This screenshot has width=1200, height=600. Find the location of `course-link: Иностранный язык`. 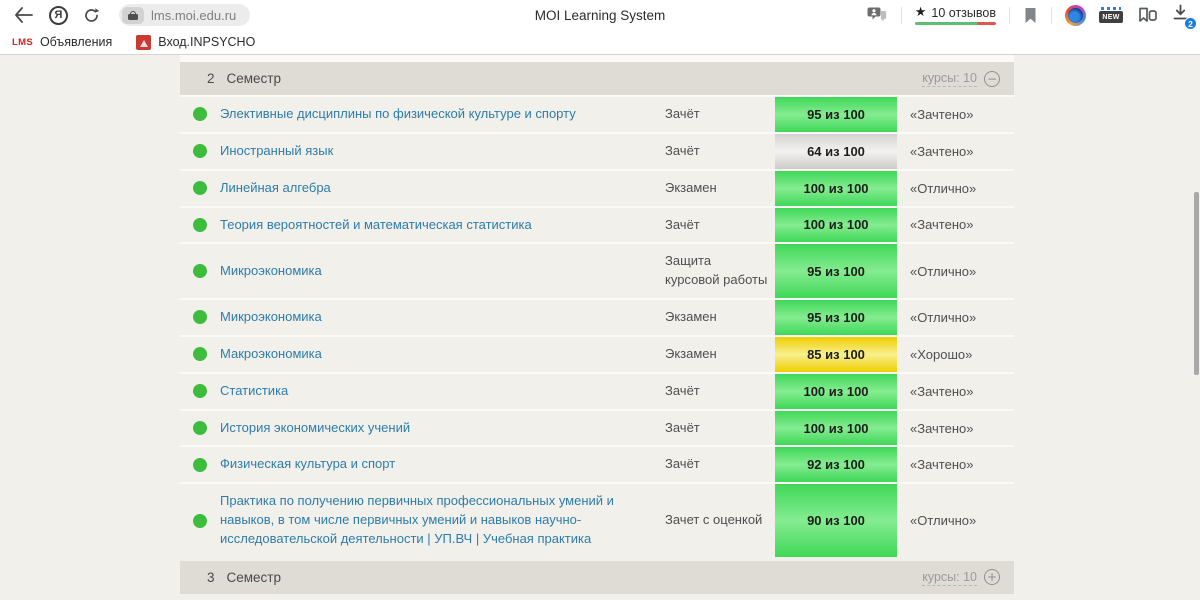

course-link: Иностранный язык is located at coordinates (276, 151).